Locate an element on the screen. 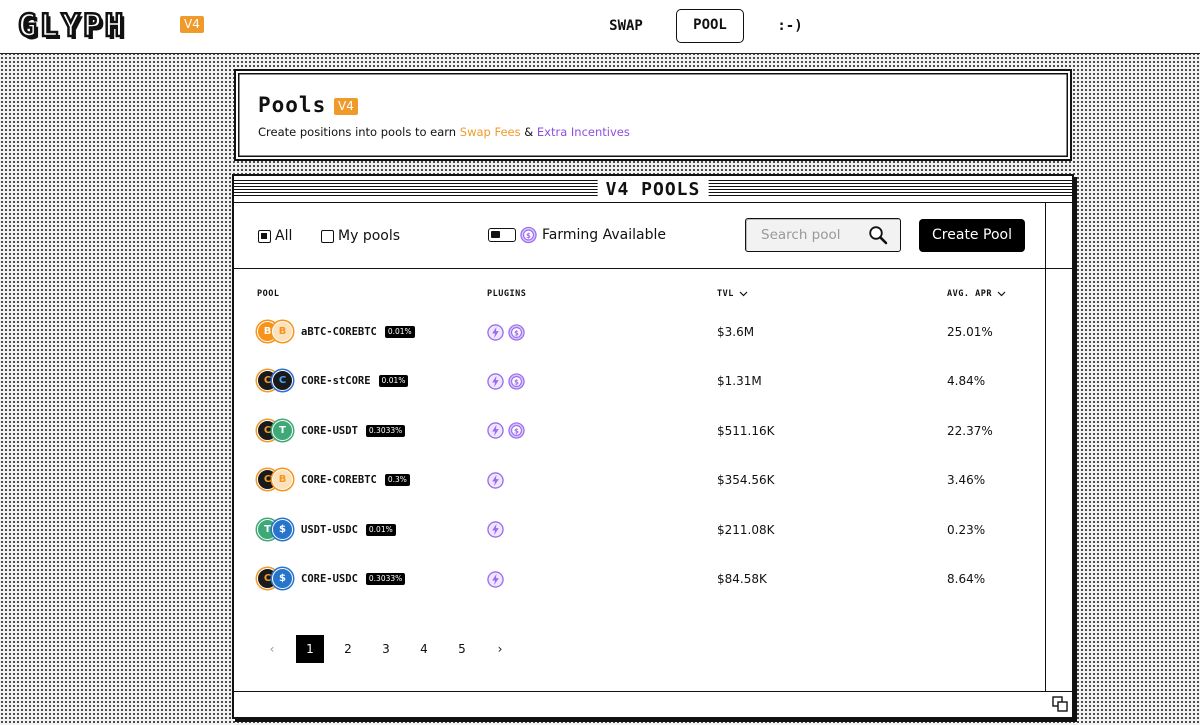  subtitle-amp: & is located at coordinates (528, 132).